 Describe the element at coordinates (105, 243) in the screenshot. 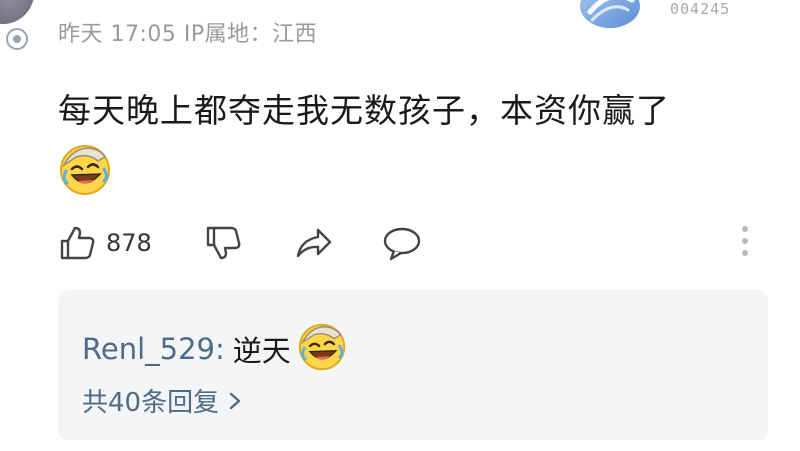

I see `like-button: 878` at that location.